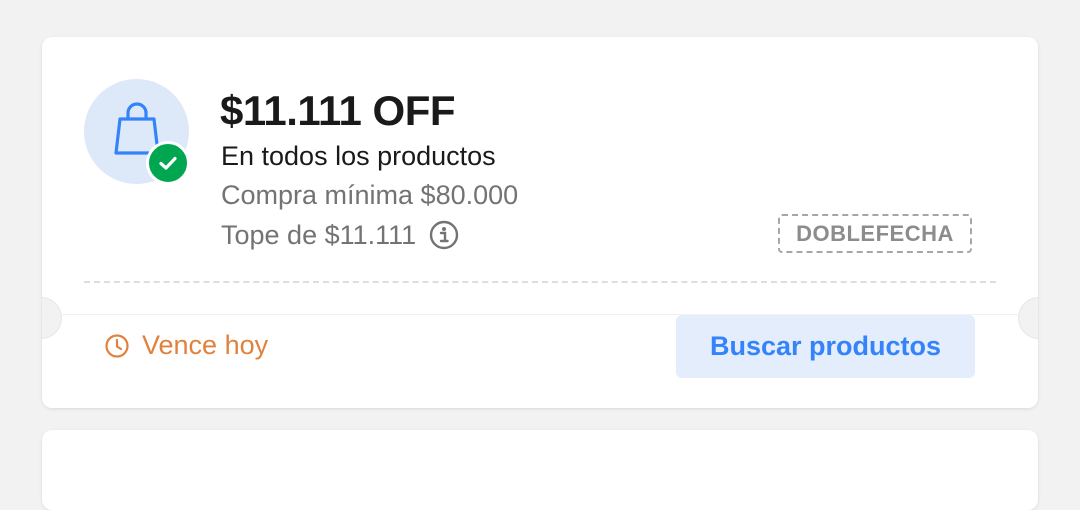  What do you see at coordinates (117, 345) in the screenshot?
I see `clock-icon` at bounding box center [117, 345].